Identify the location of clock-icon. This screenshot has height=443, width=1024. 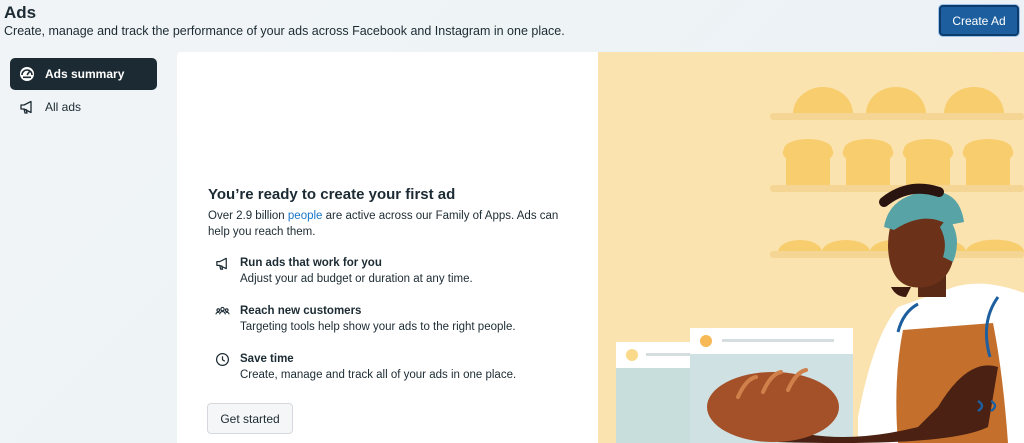
(223, 360).